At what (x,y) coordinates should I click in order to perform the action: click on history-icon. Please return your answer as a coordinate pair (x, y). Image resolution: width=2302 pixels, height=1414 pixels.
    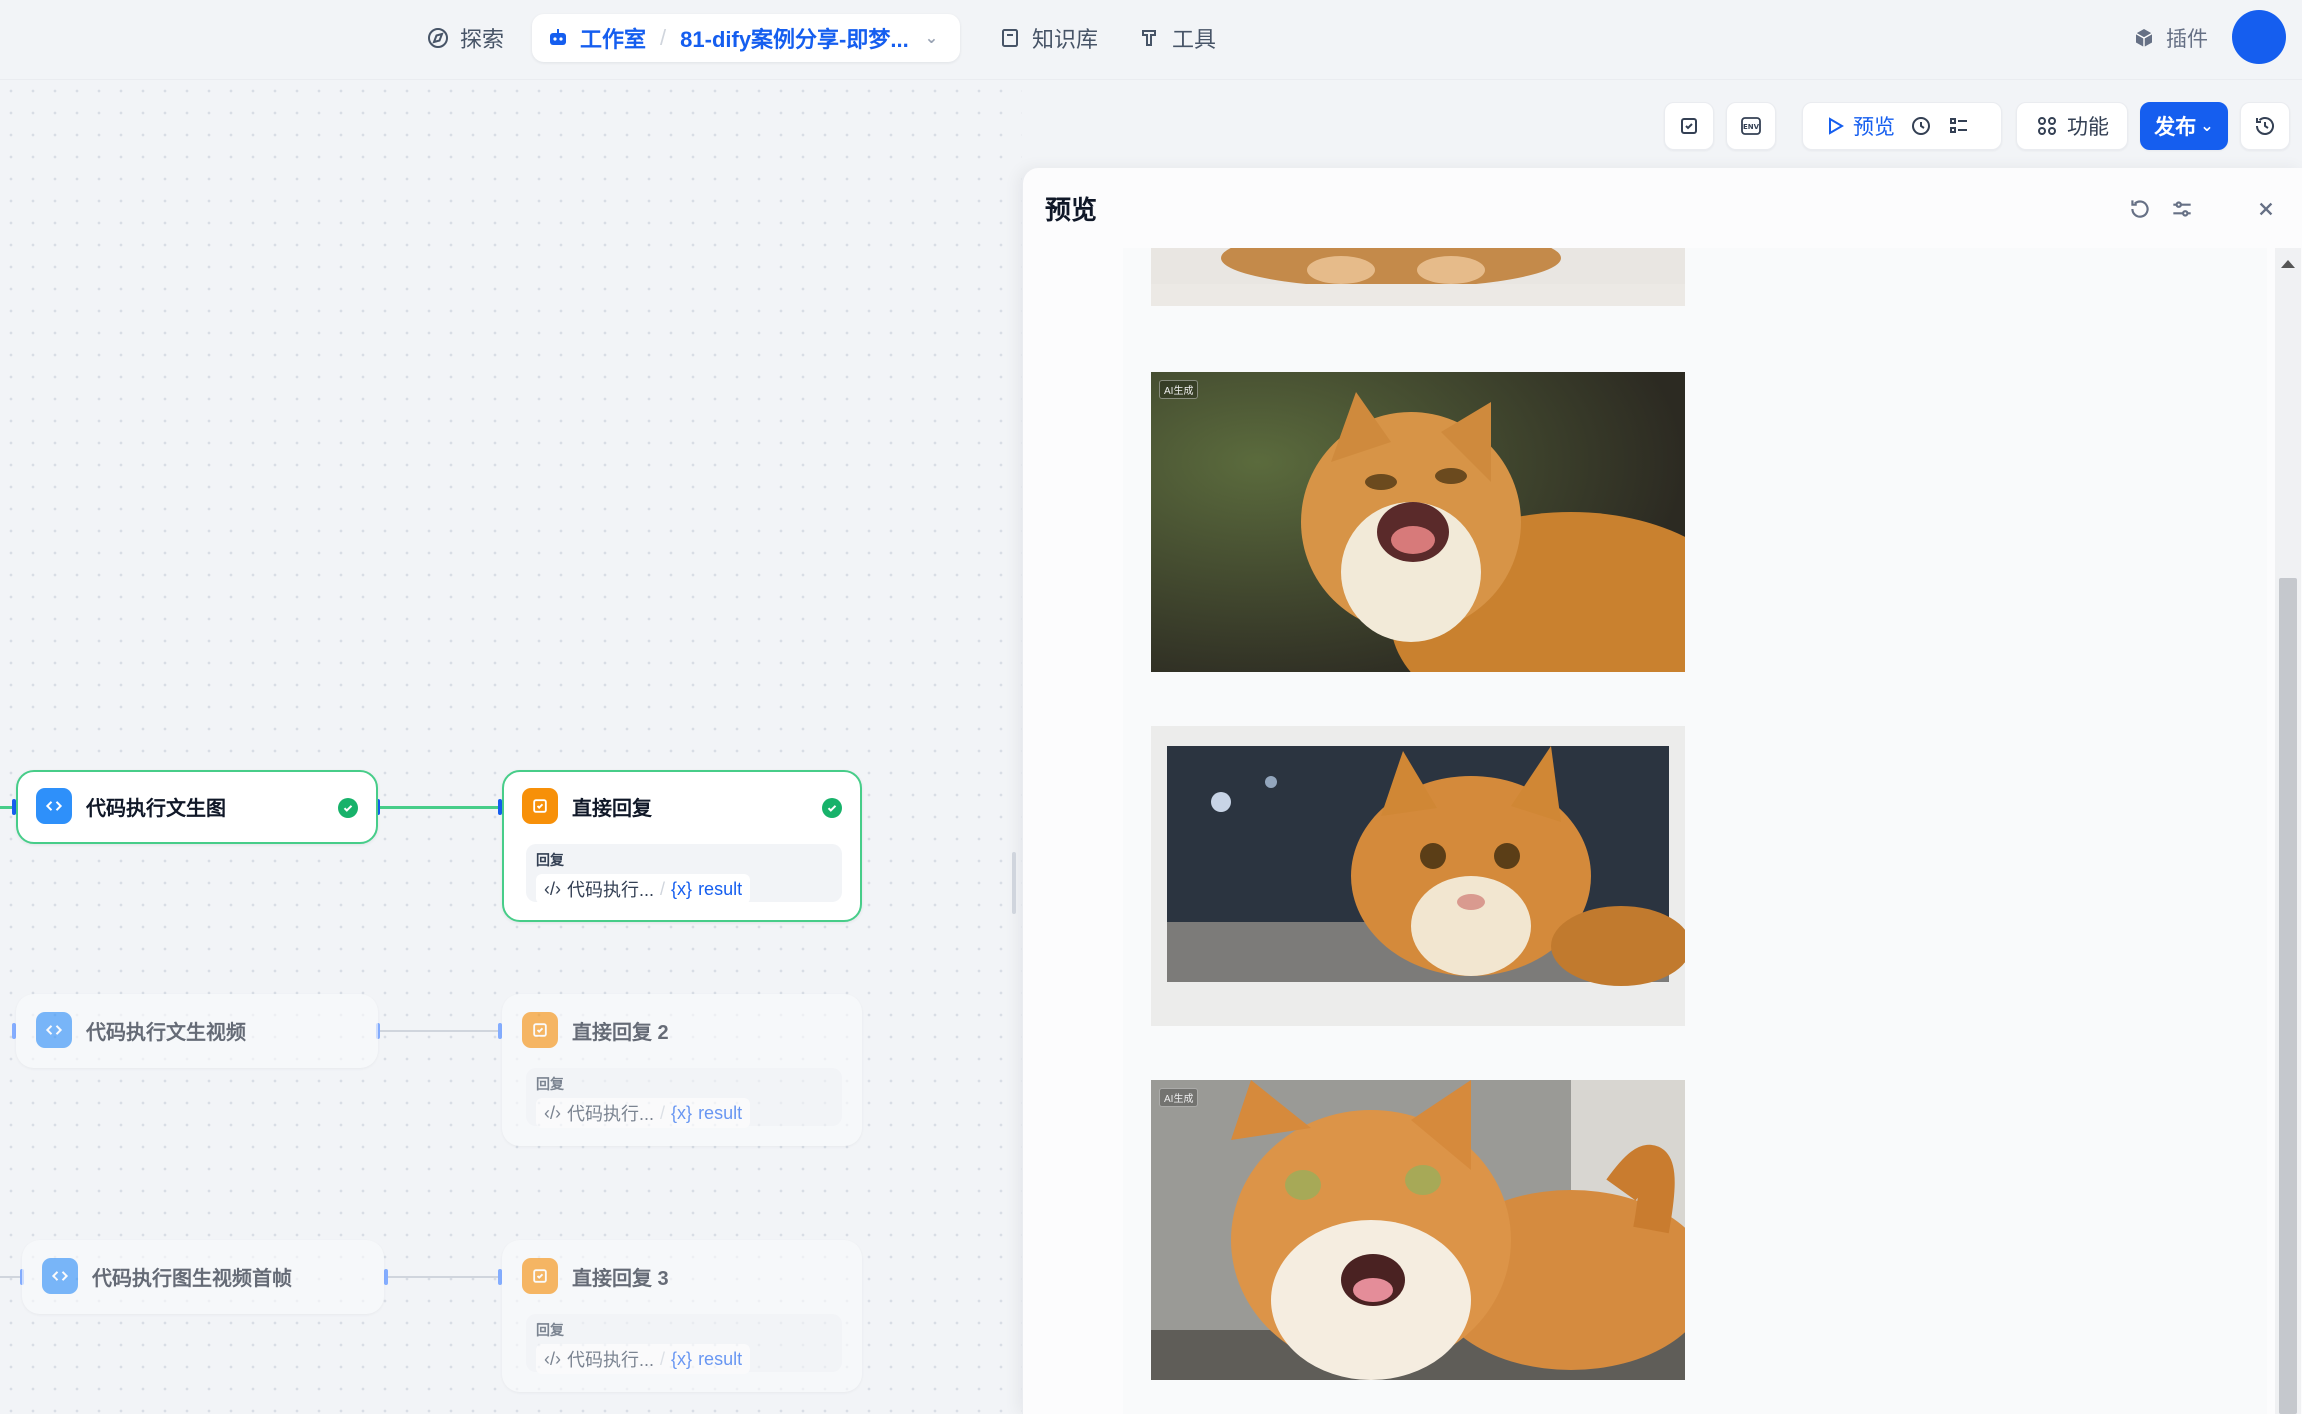
    Looking at the image, I should click on (2265, 126).